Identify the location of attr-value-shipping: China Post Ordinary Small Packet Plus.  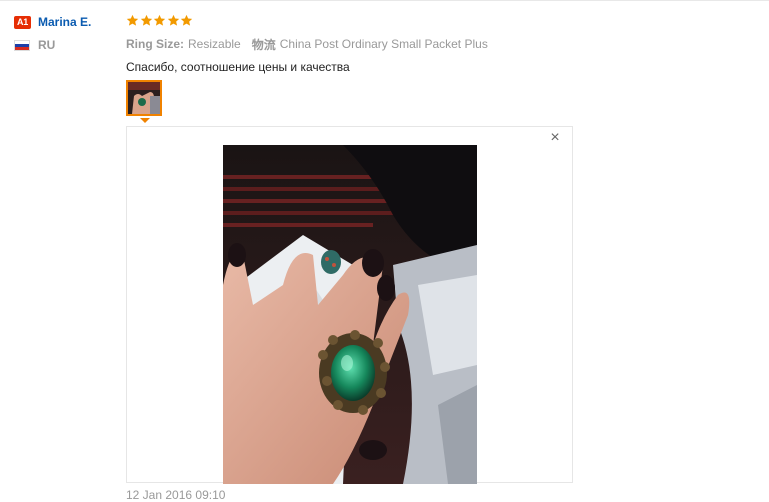
(383, 44).